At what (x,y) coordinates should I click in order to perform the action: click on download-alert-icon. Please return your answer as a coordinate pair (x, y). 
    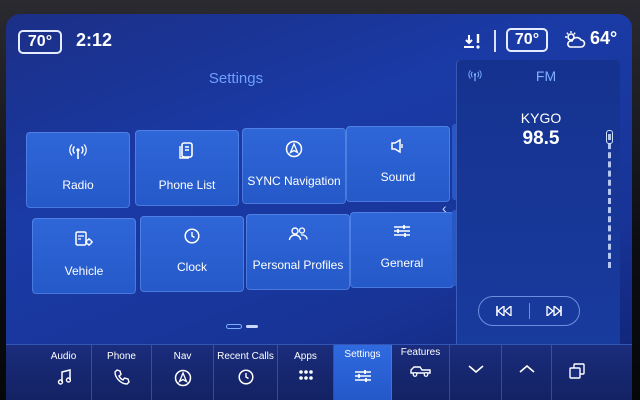
    Looking at the image, I should click on (473, 42).